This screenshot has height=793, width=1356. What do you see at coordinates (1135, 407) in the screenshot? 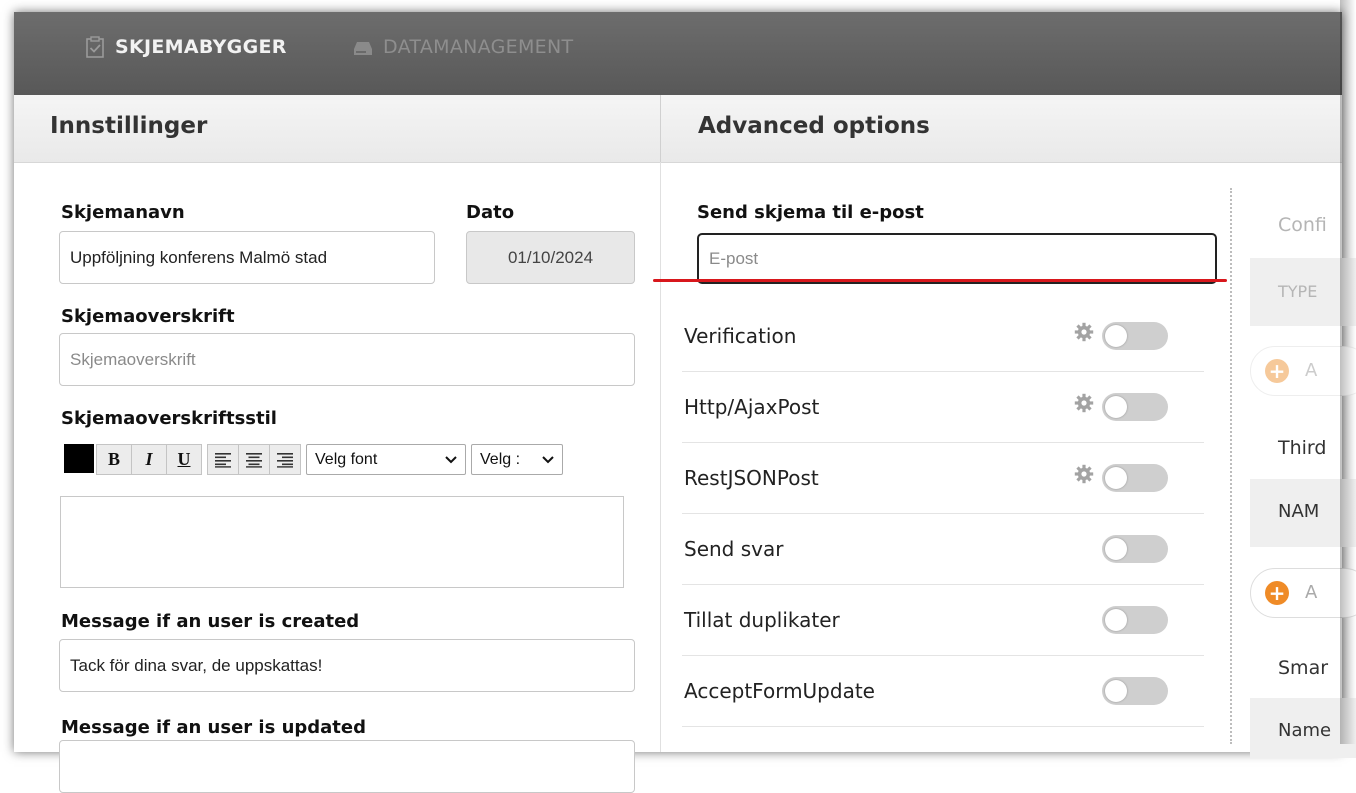
I see `httpajaxpost-toggle` at bounding box center [1135, 407].